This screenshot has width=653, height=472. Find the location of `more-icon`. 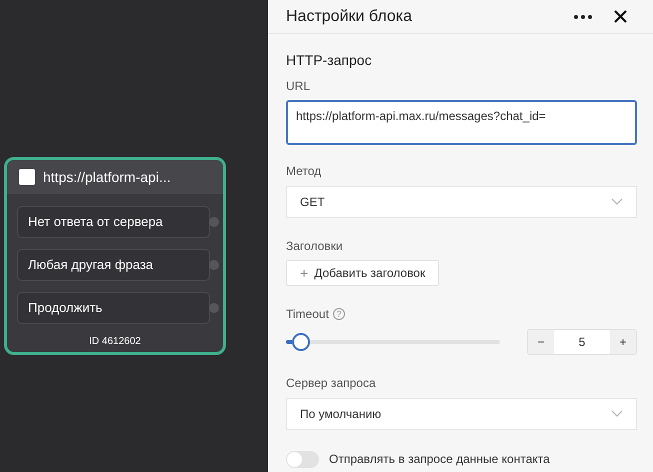

more-icon is located at coordinates (583, 16).